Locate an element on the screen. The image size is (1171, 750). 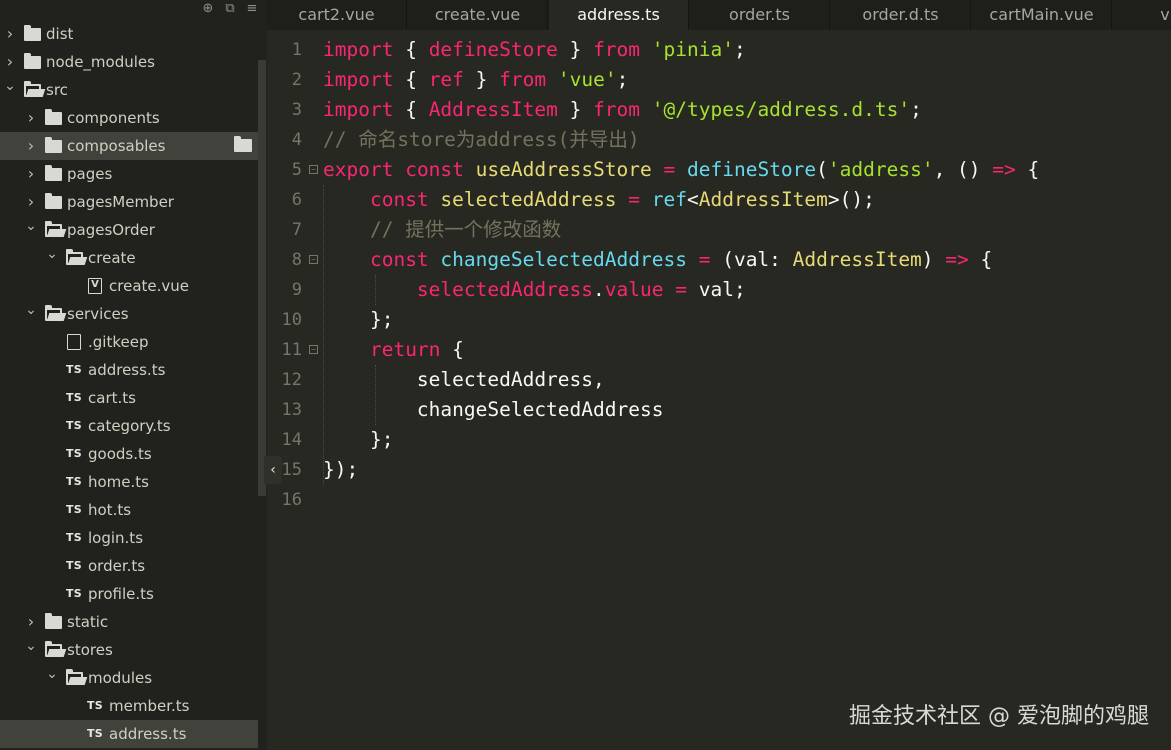
line-number: 12 is located at coordinates (291, 380).